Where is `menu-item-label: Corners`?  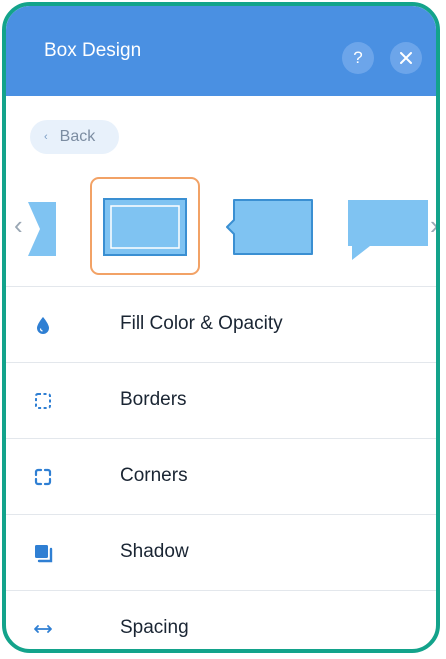 menu-item-label: Corners is located at coordinates (154, 475).